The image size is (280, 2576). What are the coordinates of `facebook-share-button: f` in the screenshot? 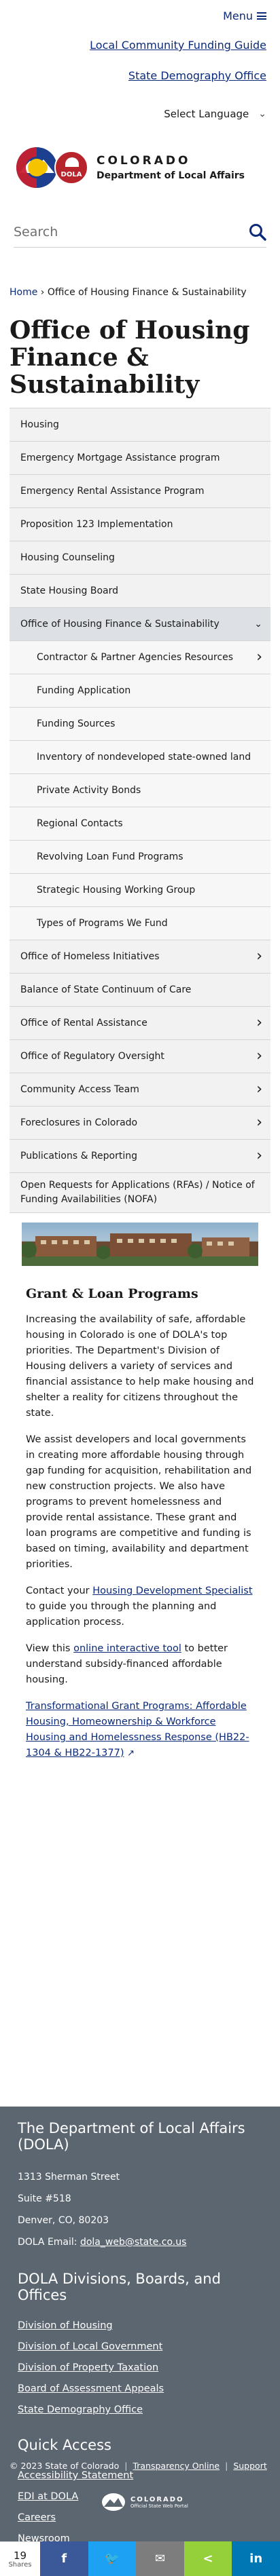 It's located at (64, 2558).